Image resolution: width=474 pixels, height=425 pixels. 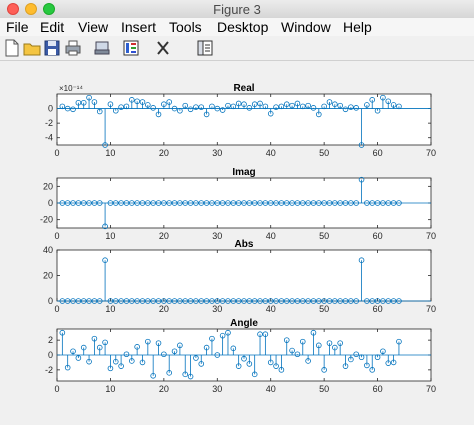 What do you see at coordinates (49, 138) in the screenshot?
I see `real-ytick-label: -4` at bounding box center [49, 138].